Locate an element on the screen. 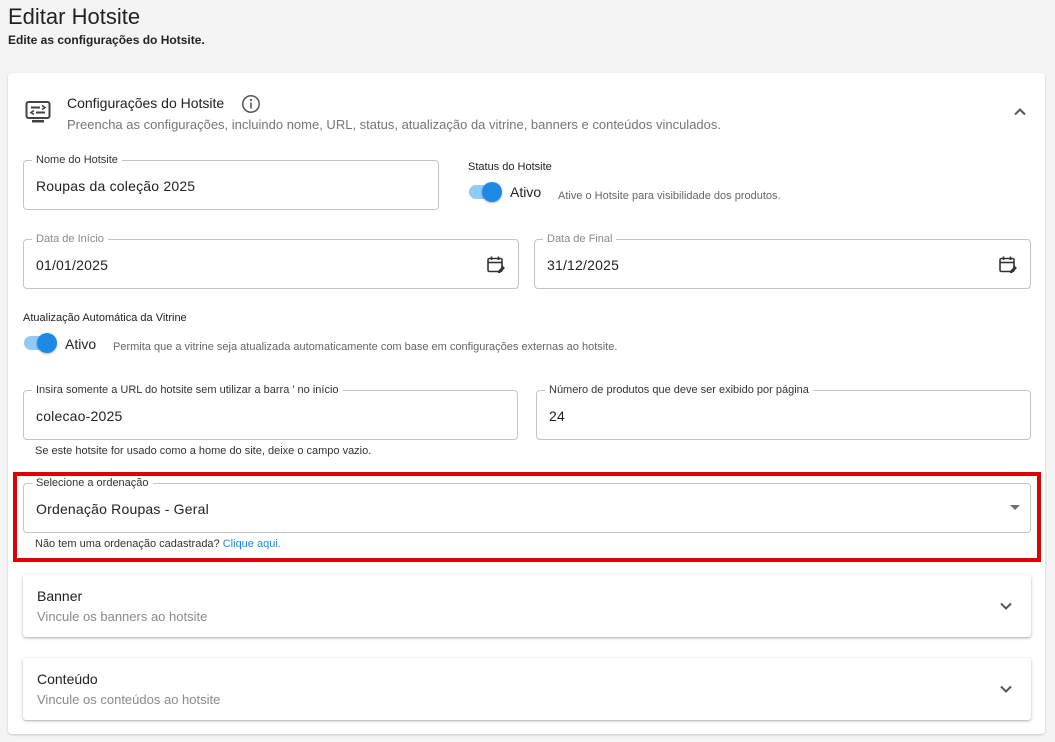  info-icon is located at coordinates (251, 104).